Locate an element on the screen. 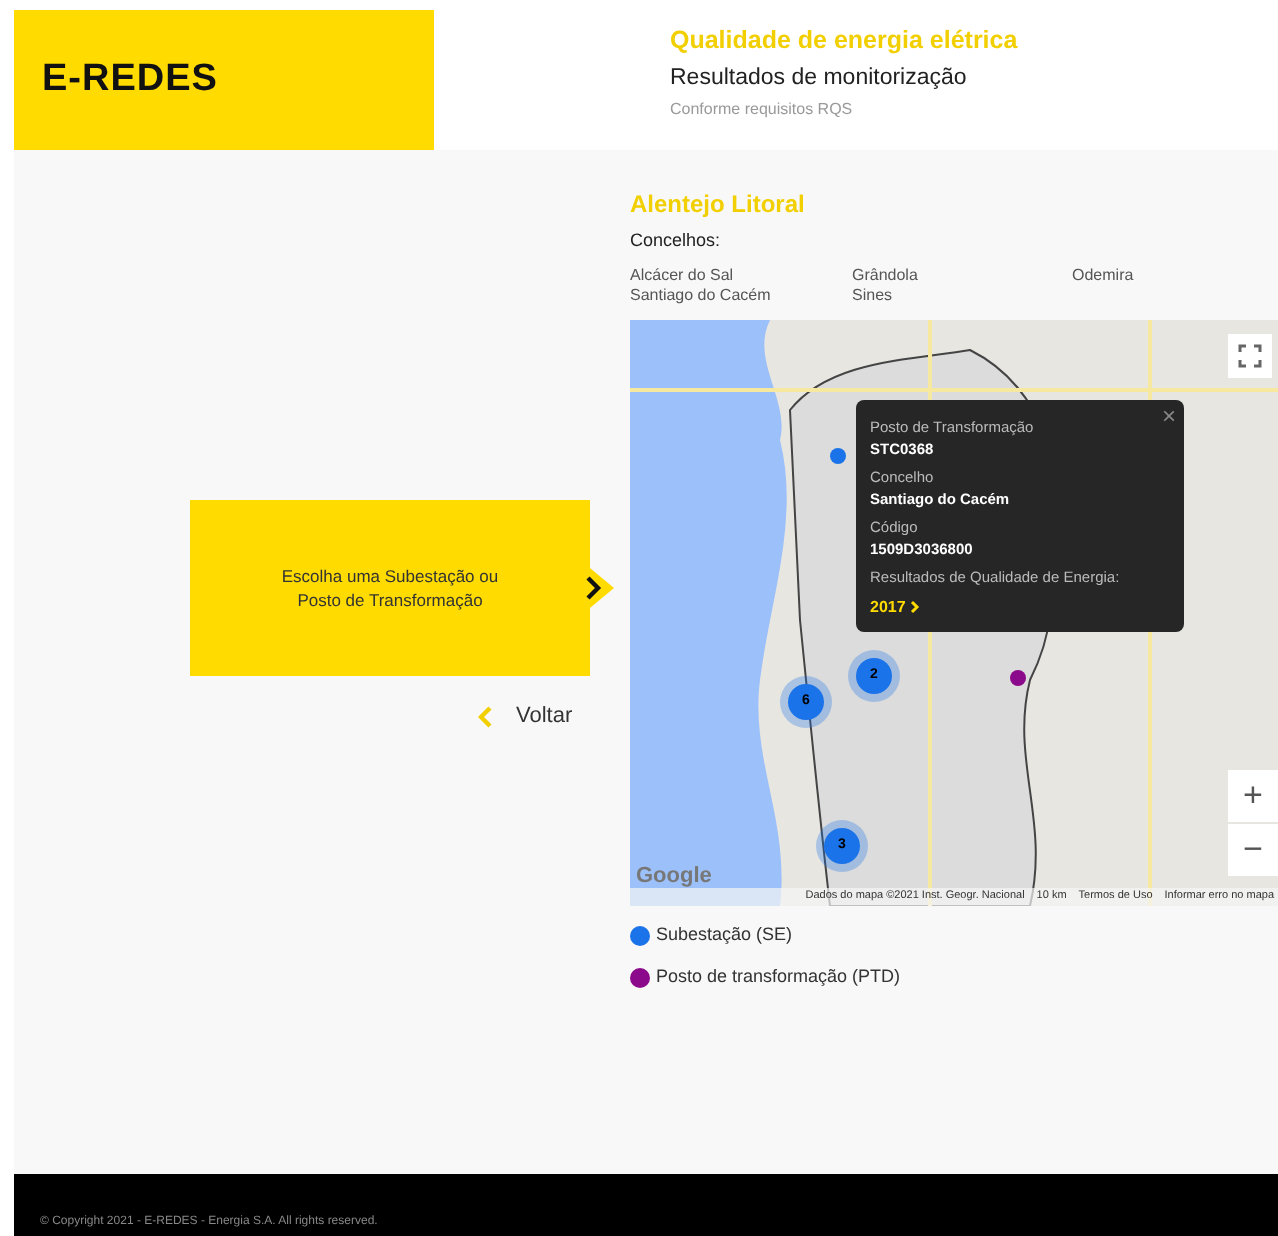 This screenshot has width=1278, height=1236. region-title: Alentejo Litoral is located at coordinates (718, 204).